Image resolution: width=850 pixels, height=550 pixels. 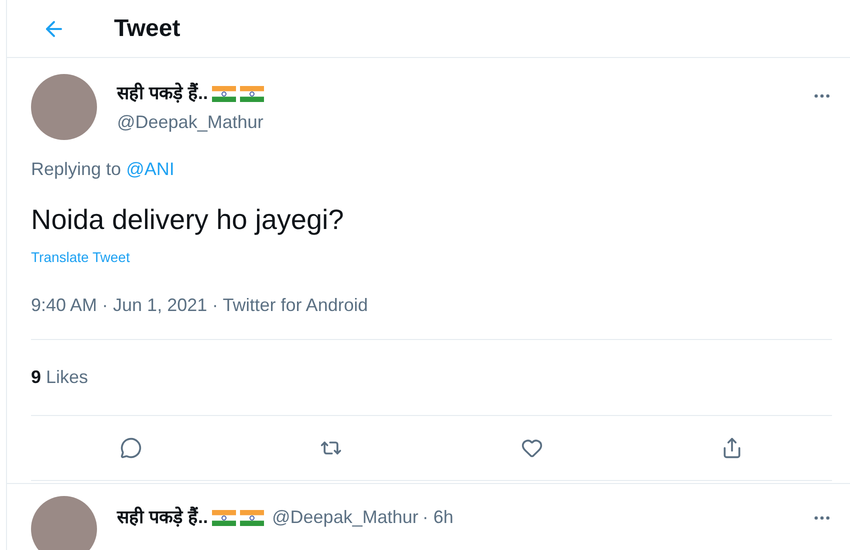 I want to click on reply-icon, so click(x=131, y=448).